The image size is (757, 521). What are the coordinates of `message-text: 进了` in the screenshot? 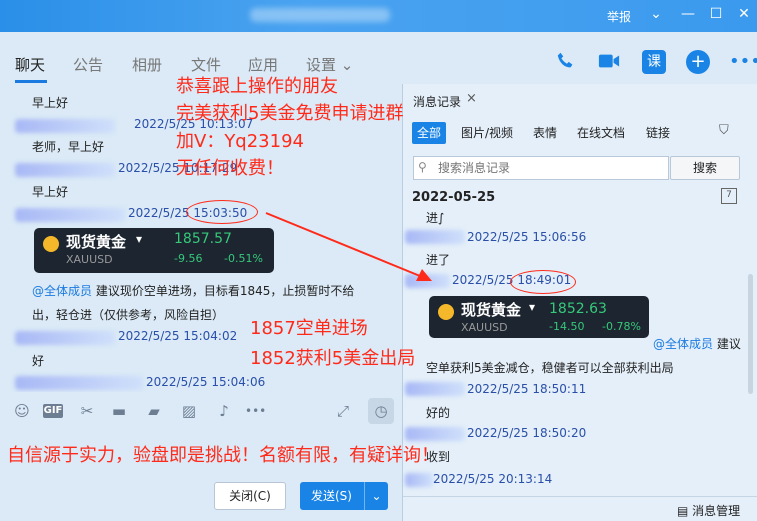 It's located at (438, 260).